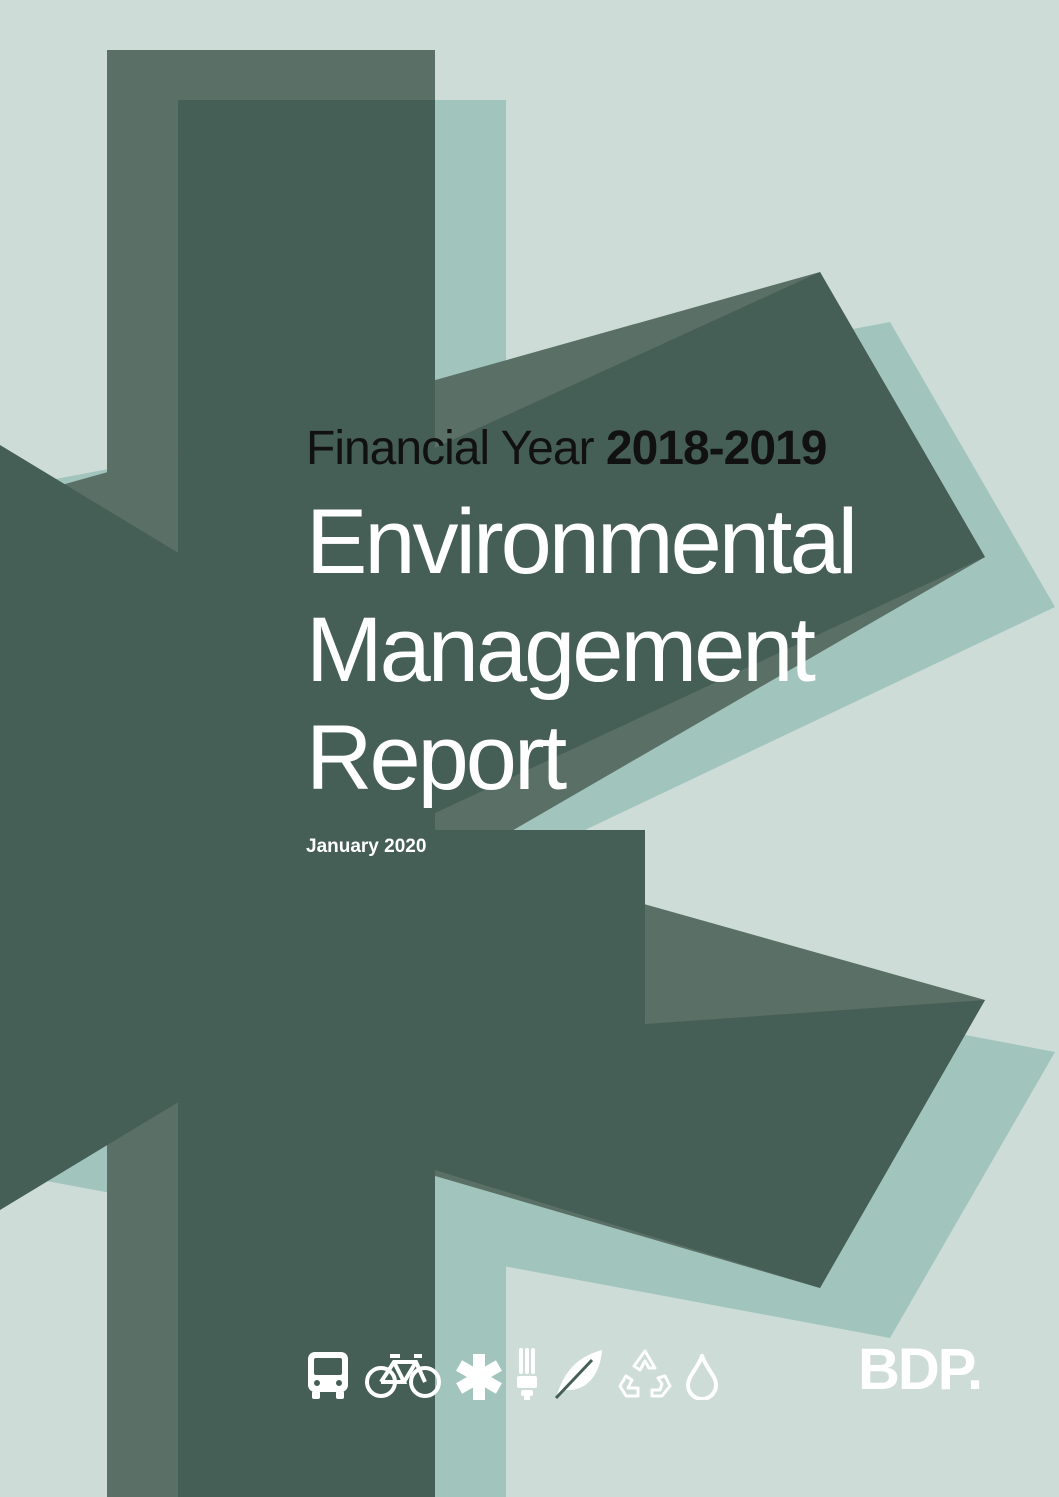 The height and width of the screenshot is (1497, 1059). What do you see at coordinates (582, 542) in the screenshot?
I see `title-line-1: Environmental` at bounding box center [582, 542].